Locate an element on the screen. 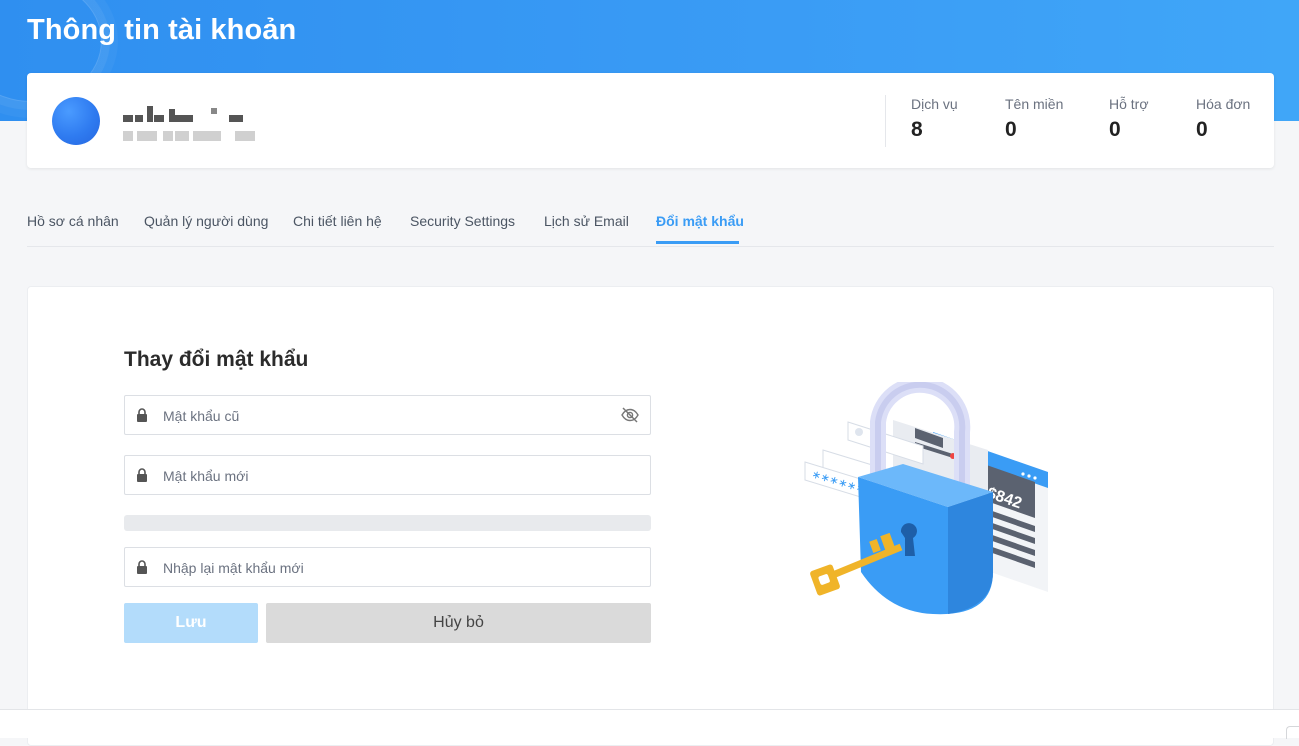 Image resolution: width=1299 pixels, height=746 pixels. confirm-password-field is located at coordinates (387, 567).